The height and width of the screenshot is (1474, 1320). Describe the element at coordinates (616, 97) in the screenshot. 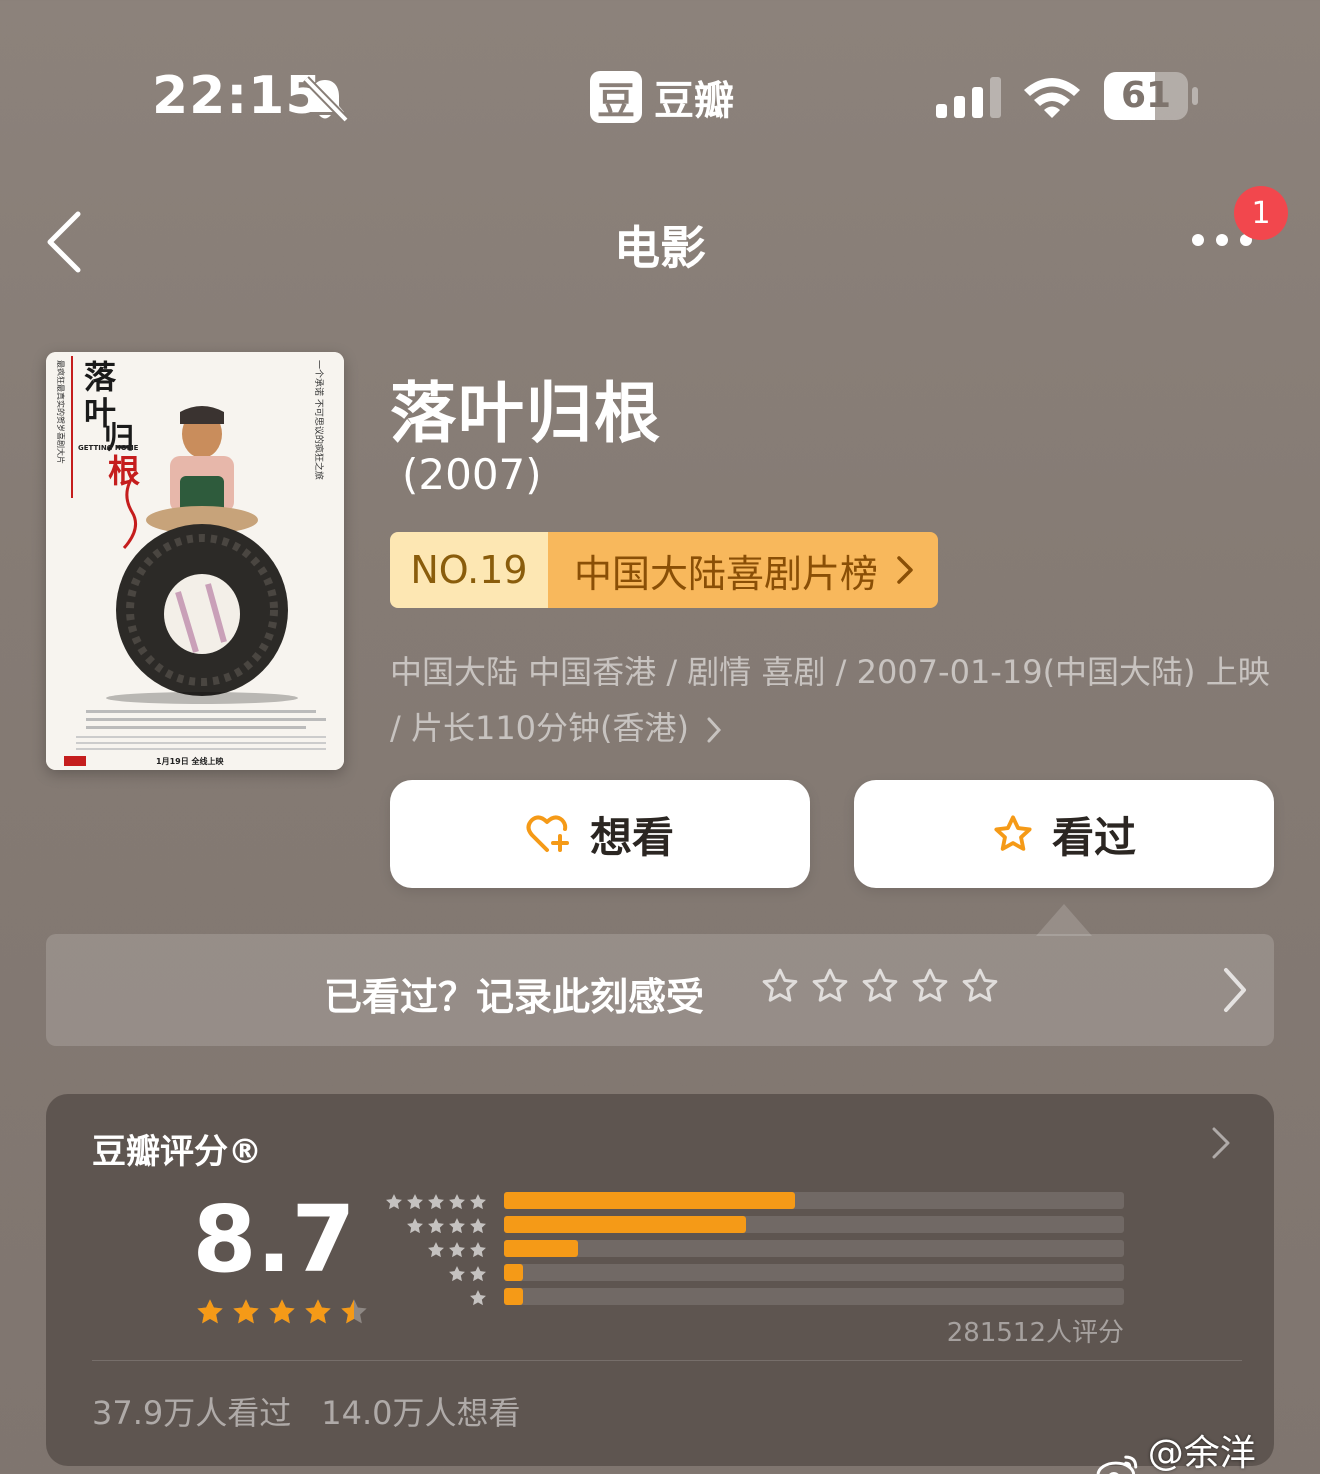

I see `douban-logo-icon: 豆` at that location.